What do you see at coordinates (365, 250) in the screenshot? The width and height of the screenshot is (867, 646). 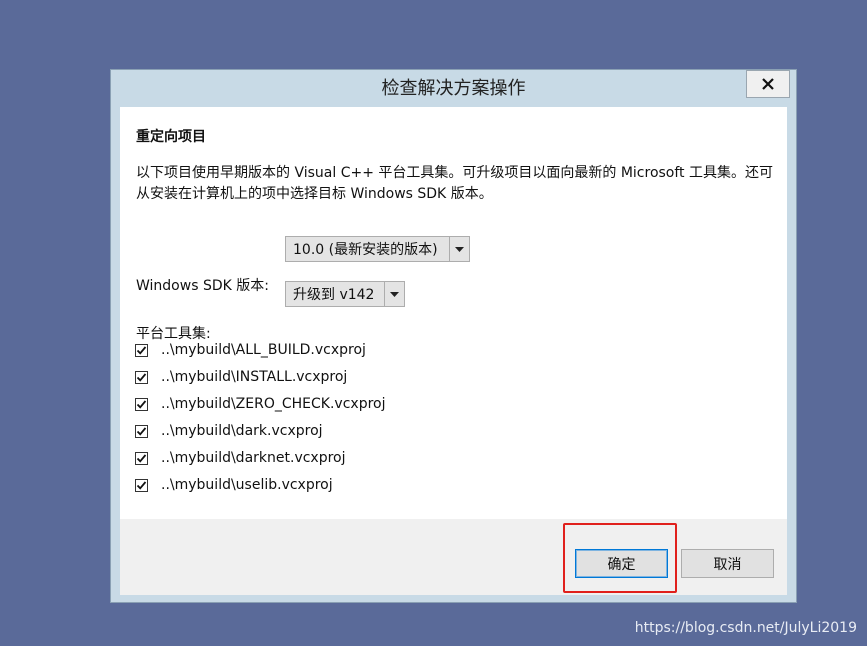 I see `sdk-version-value: 10.0 (最新安装的版本)` at bounding box center [365, 250].